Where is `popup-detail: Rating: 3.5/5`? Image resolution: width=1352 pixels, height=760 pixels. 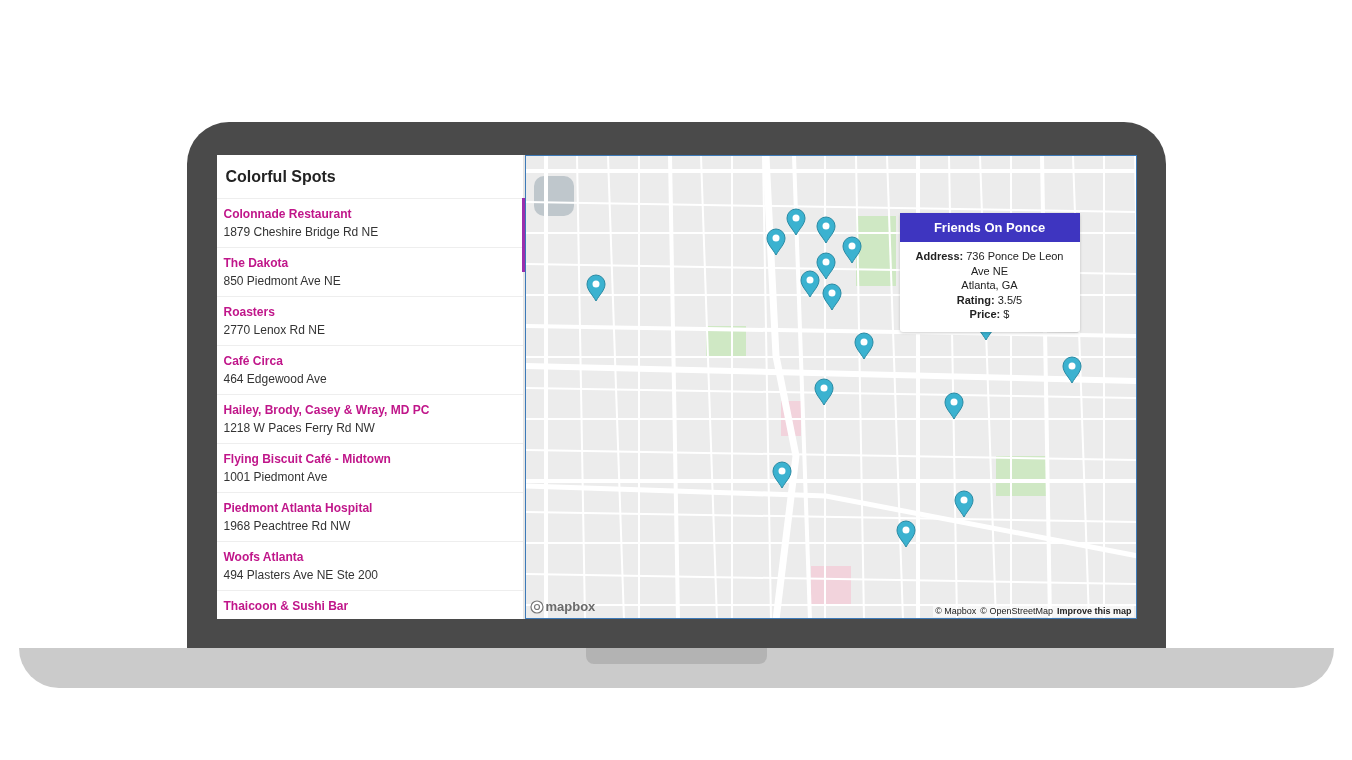
popup-detail: Rating: 3.5/5 is located at coordinates (989, 299).